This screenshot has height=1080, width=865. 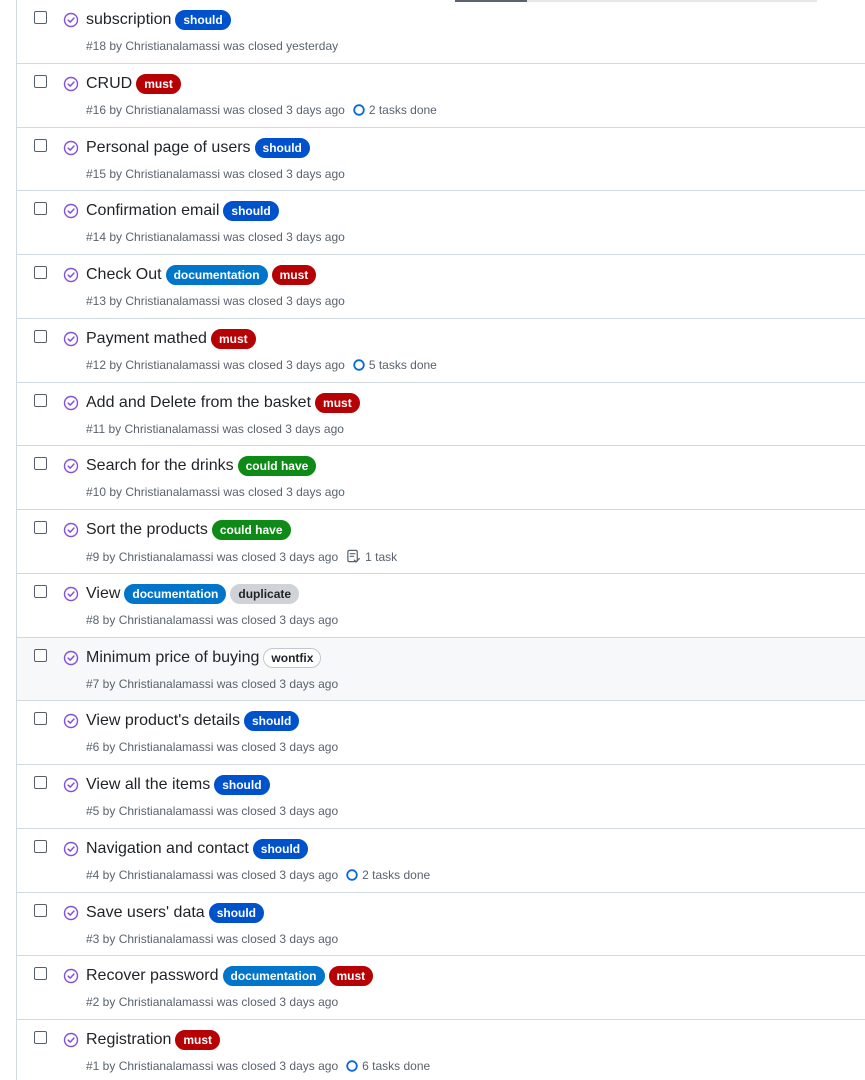 What do you see at coordinates (152, 976) in the screenshot?
I see `issue-title-link: Recover password` at bounding box center [152, 976].